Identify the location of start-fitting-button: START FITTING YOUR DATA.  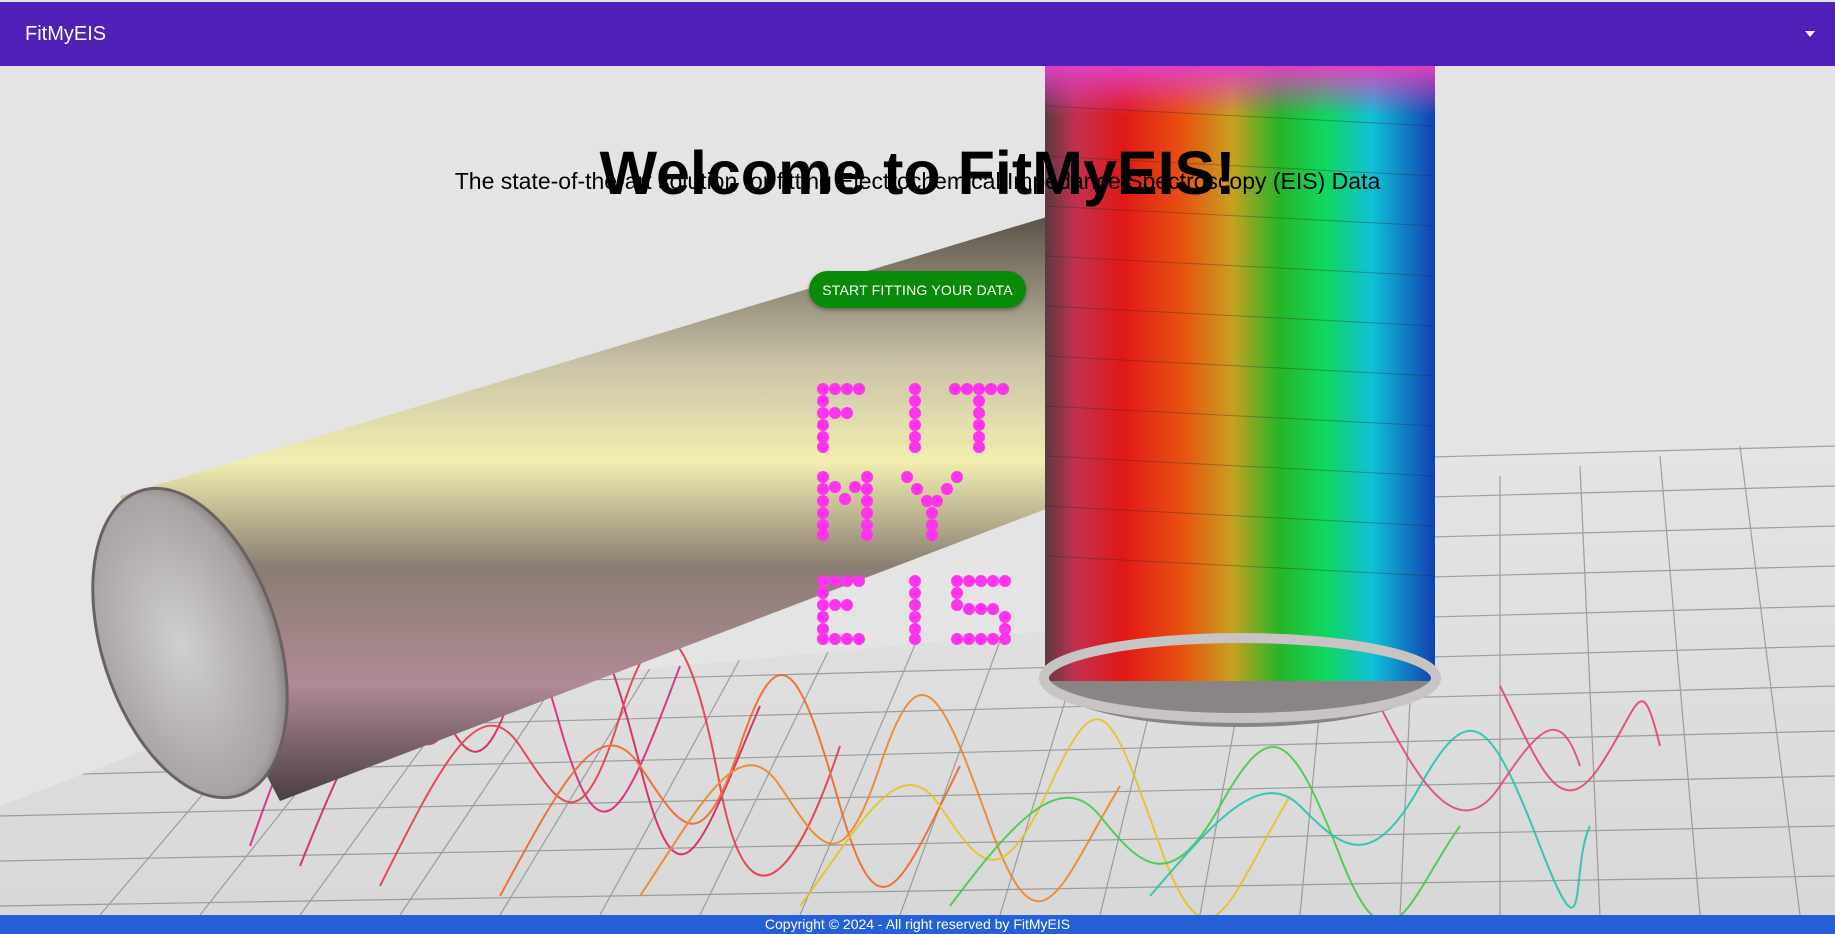
(917, 289).